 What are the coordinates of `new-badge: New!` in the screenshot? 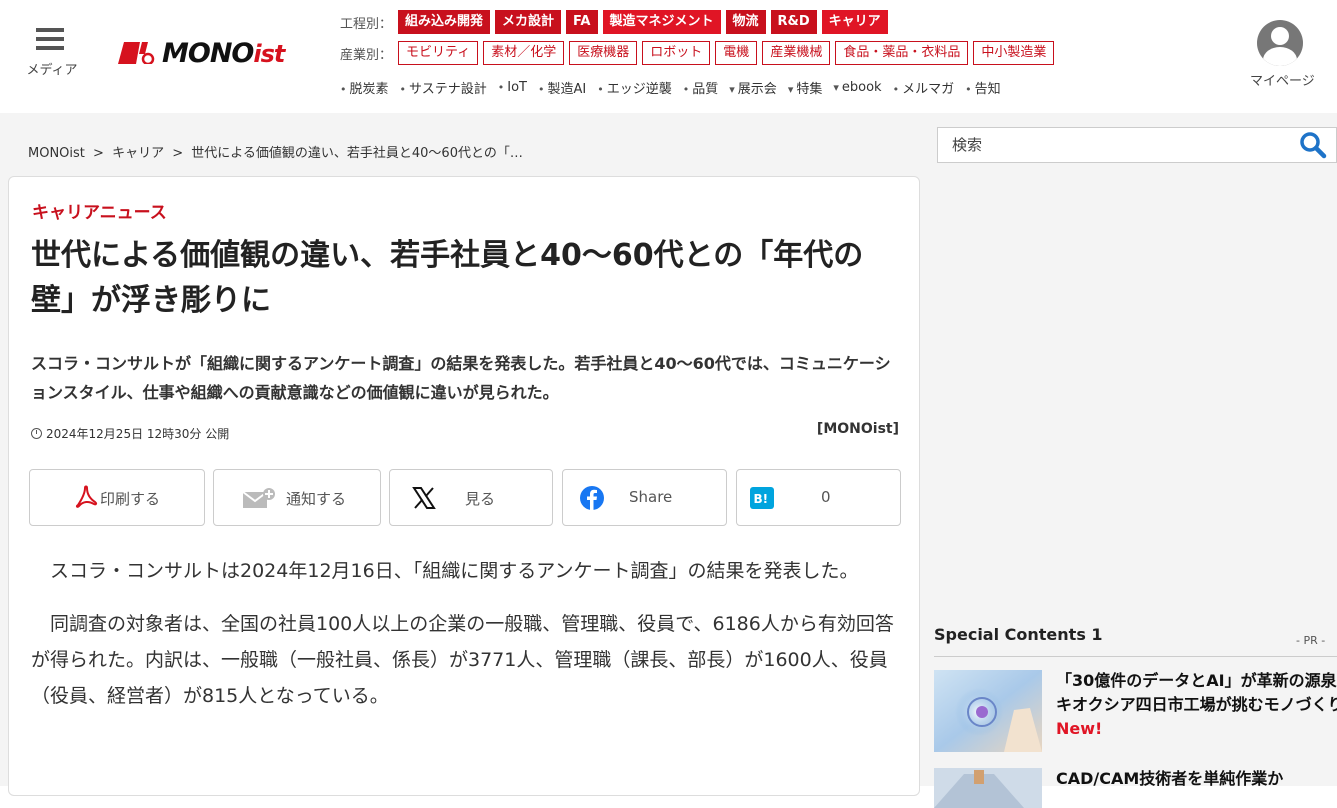 It's located at (1079, 728).